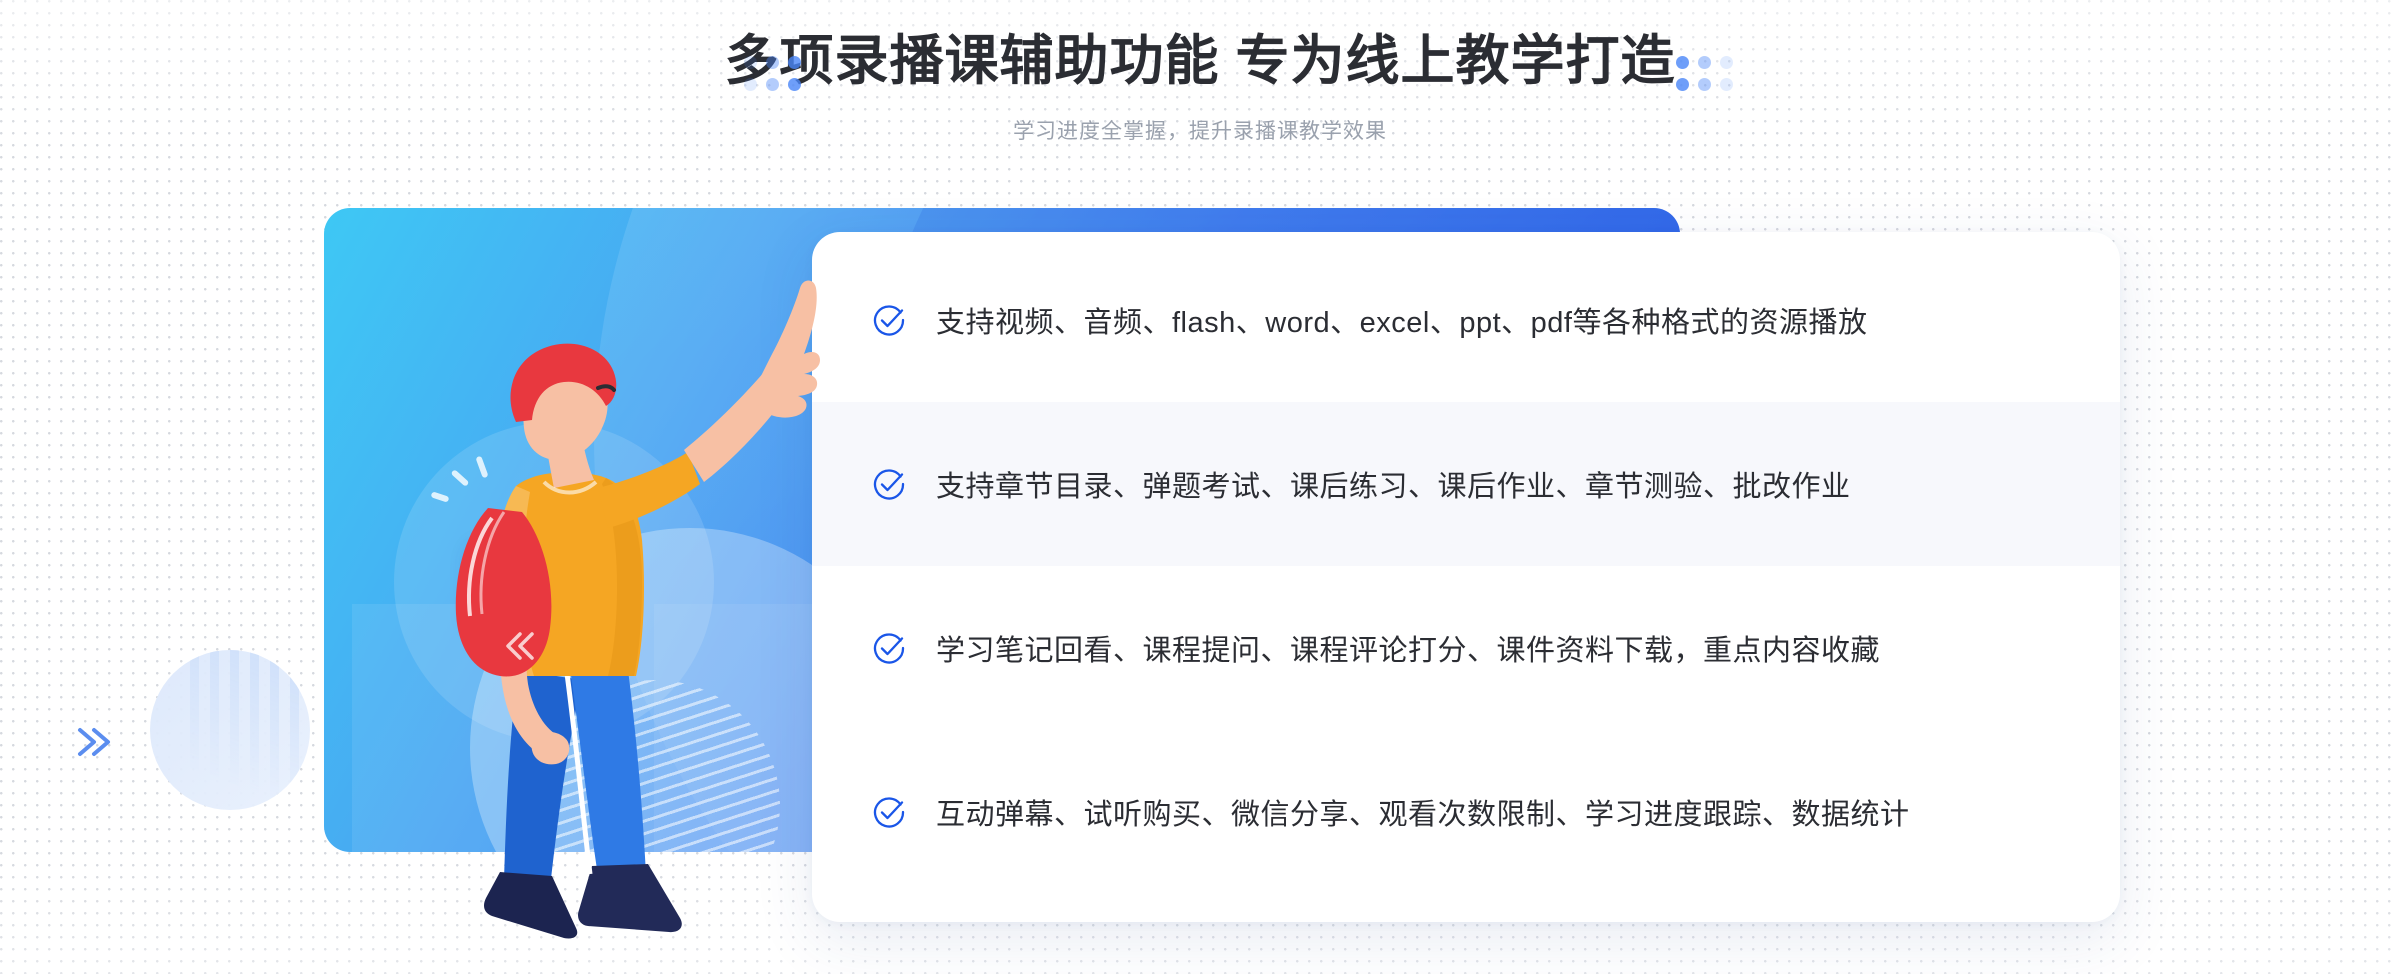 The image size is (2400, 974). Describe the element at coordinates (787, 349) in the screenshot. I see `character-hand` at that location.